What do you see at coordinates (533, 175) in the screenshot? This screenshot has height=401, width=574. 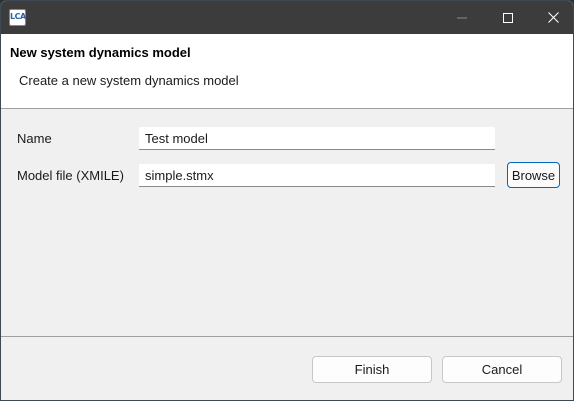 I see `browse-button: Browse` at bounding box center [533, 175].